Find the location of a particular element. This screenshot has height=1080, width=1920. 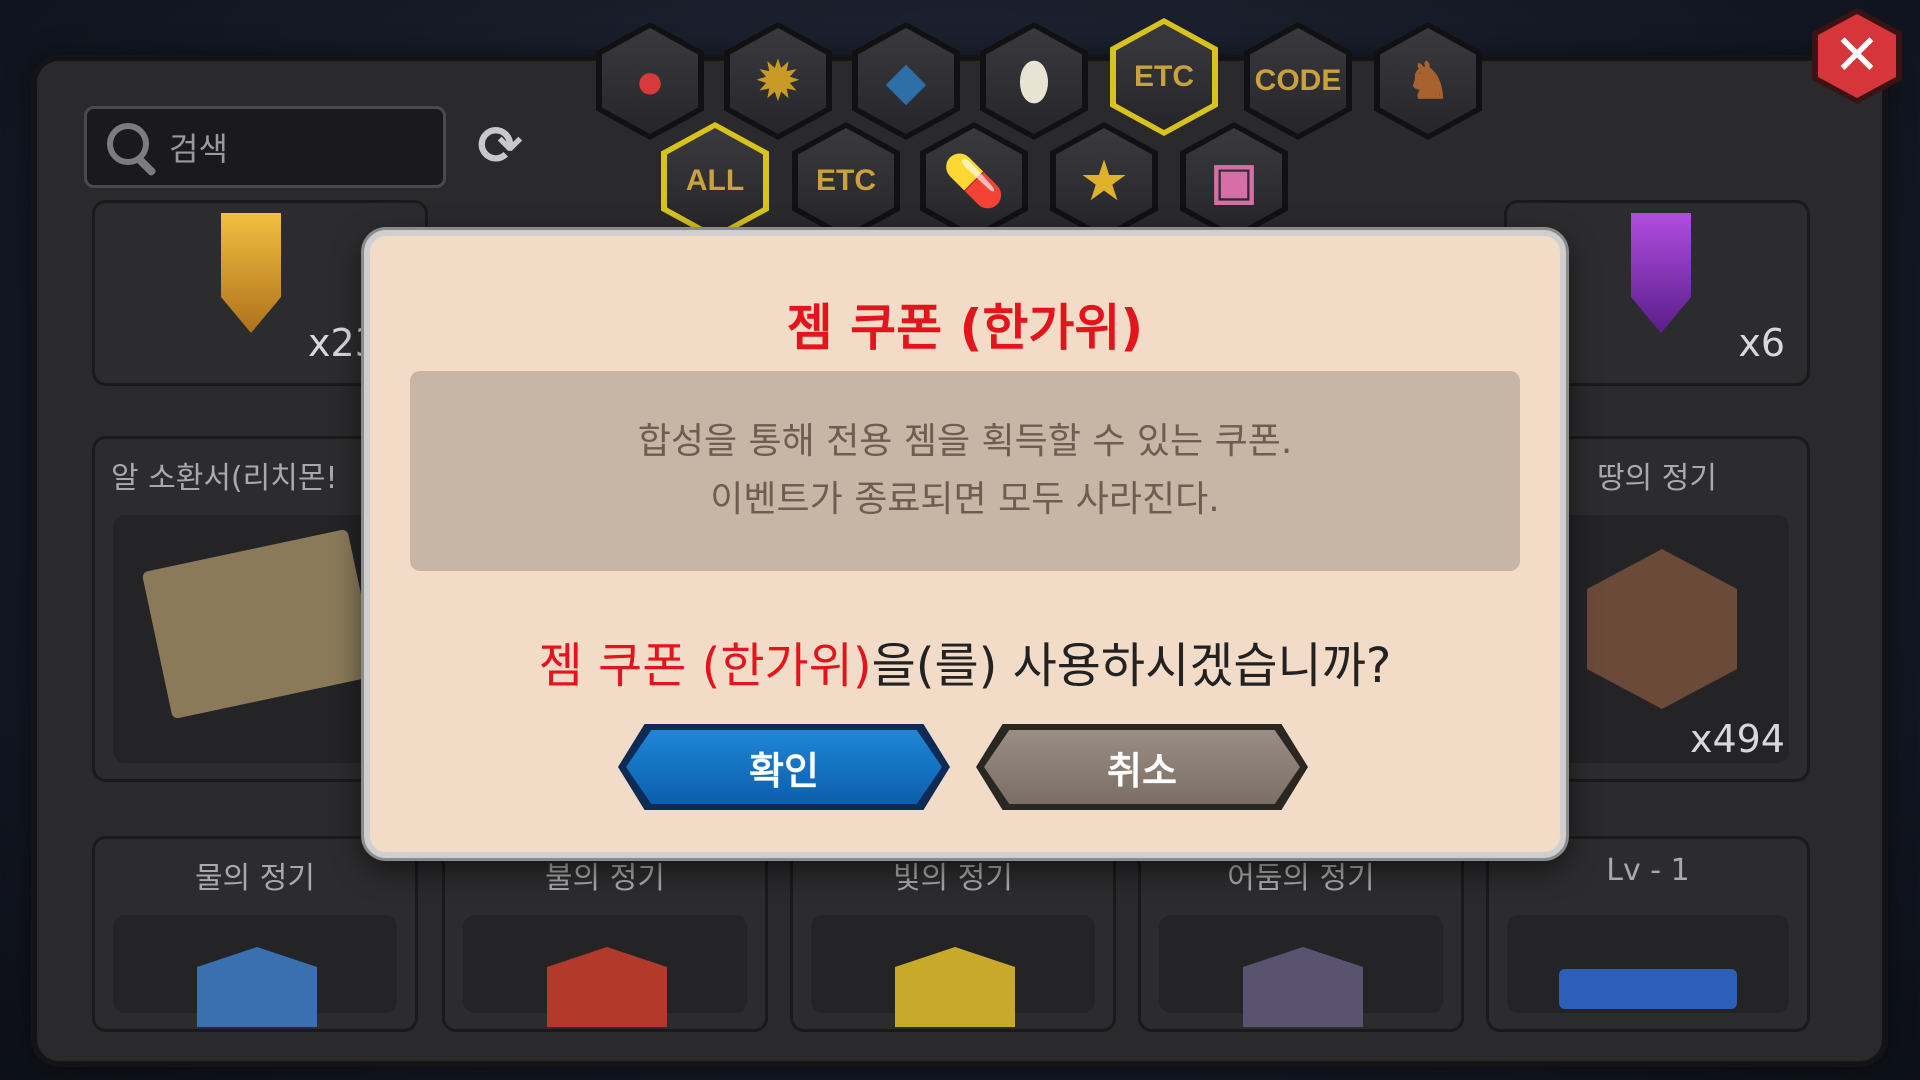

item-title: 빛의 정기 is located at coordinates (953, 878).